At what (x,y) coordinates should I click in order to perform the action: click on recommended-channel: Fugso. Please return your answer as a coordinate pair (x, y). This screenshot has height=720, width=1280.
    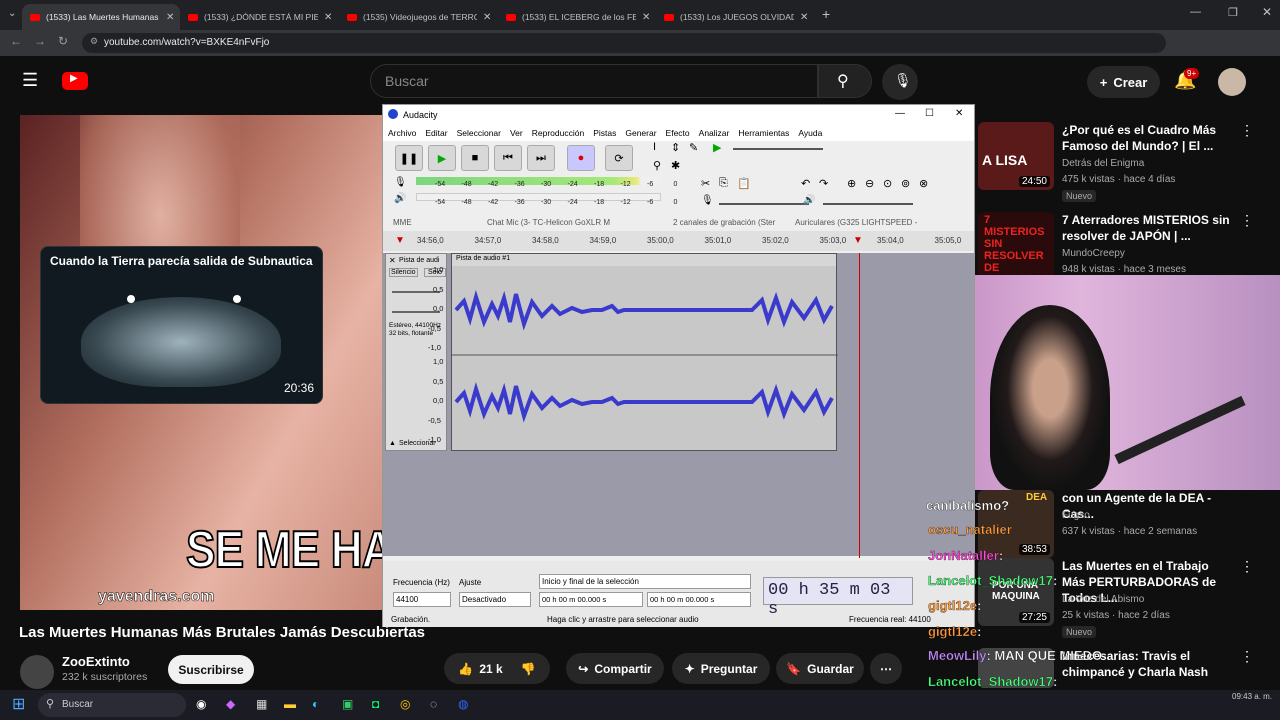
    Looking at the image, I should click on (1076, 515).